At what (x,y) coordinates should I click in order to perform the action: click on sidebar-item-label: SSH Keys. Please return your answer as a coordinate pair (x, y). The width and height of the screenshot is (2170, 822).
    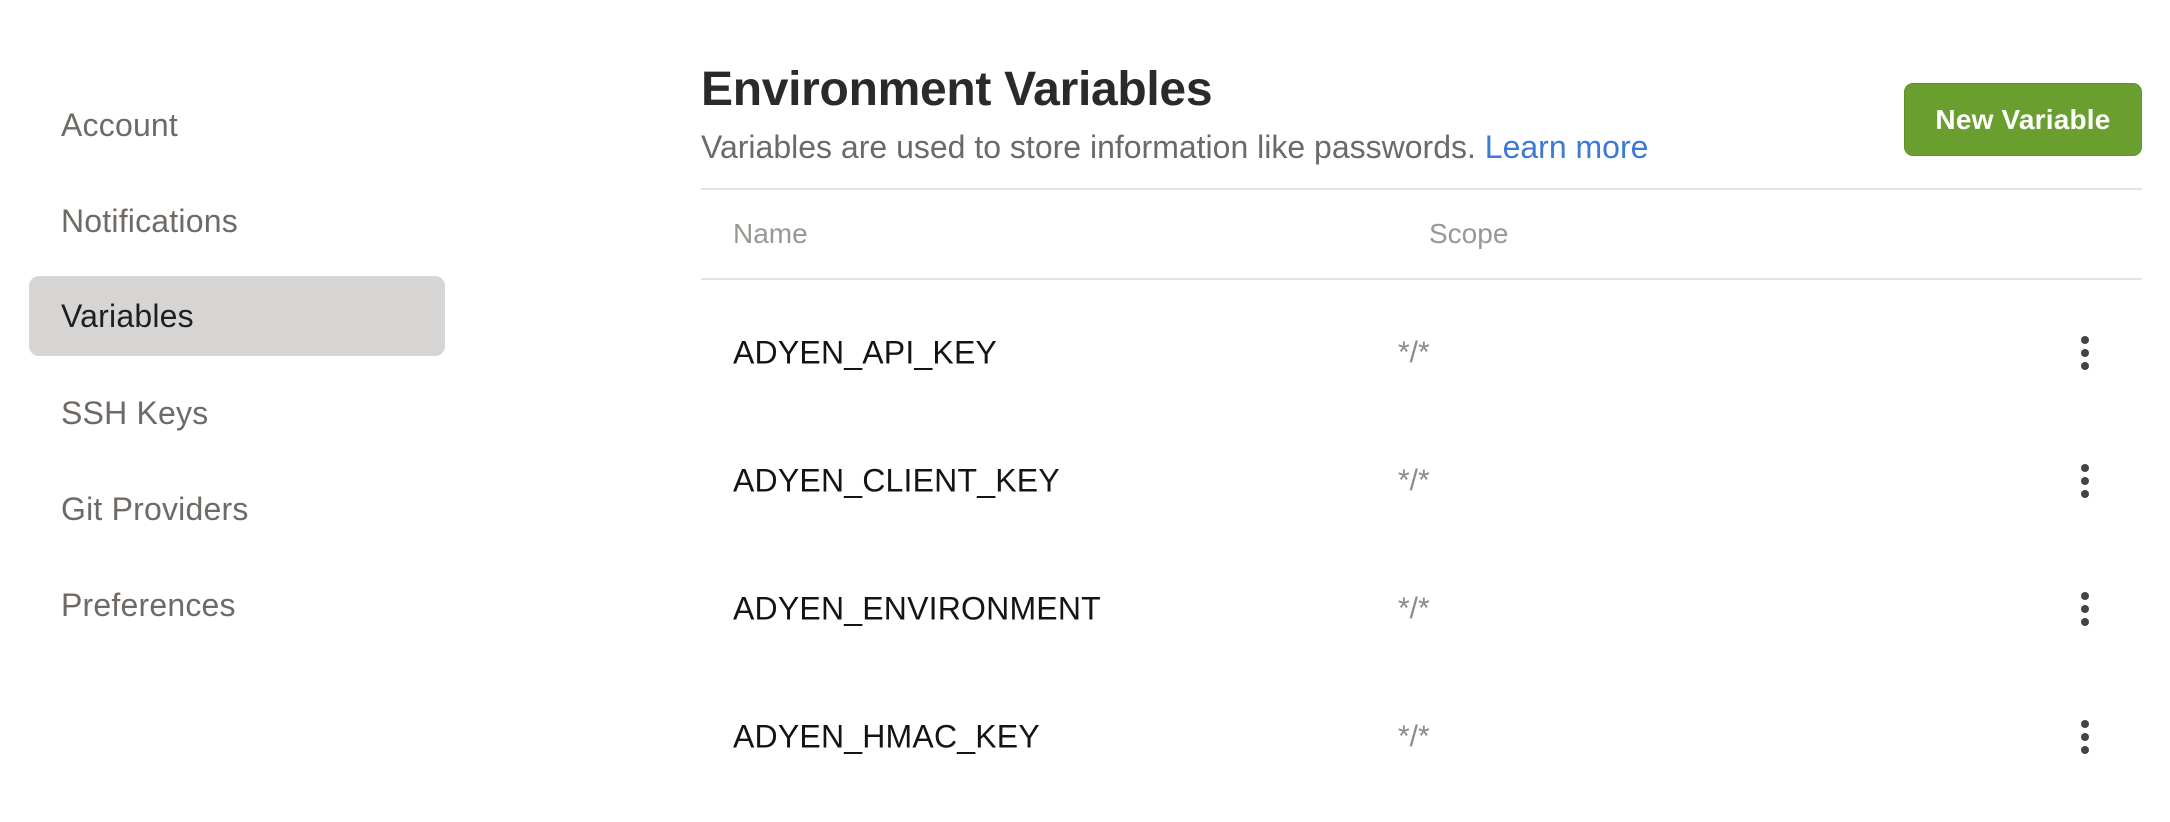
    Looking at the image, I should click on (135, 412).